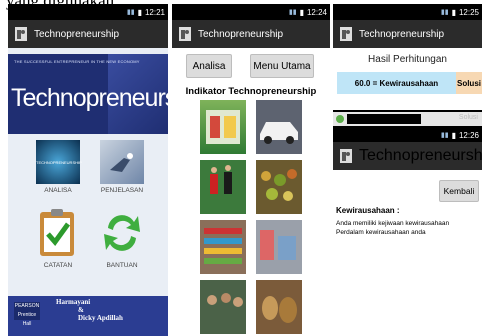 Image resolution: width=482 pixels, height=336 pixels. I want to click on checklist-icon, so click(58, 231).